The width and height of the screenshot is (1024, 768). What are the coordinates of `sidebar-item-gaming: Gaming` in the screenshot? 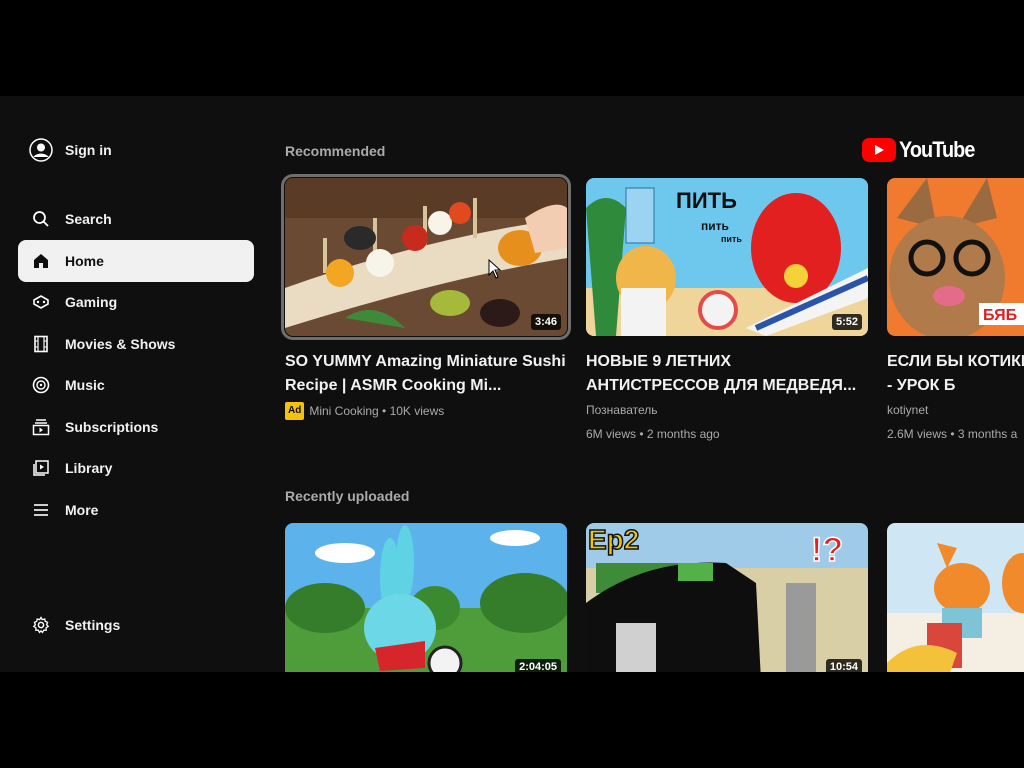 It's located at (136, 302).